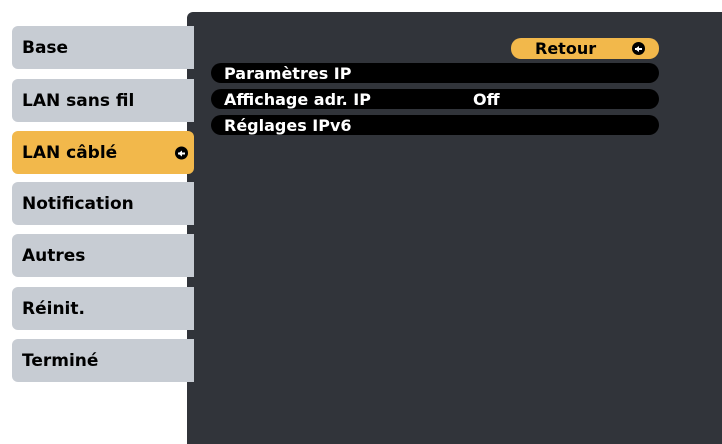  What do you see at coordinates (60, 360) in the screenshot?
I see `menu-item-label: Terminé` at bounding box center [60, 360].